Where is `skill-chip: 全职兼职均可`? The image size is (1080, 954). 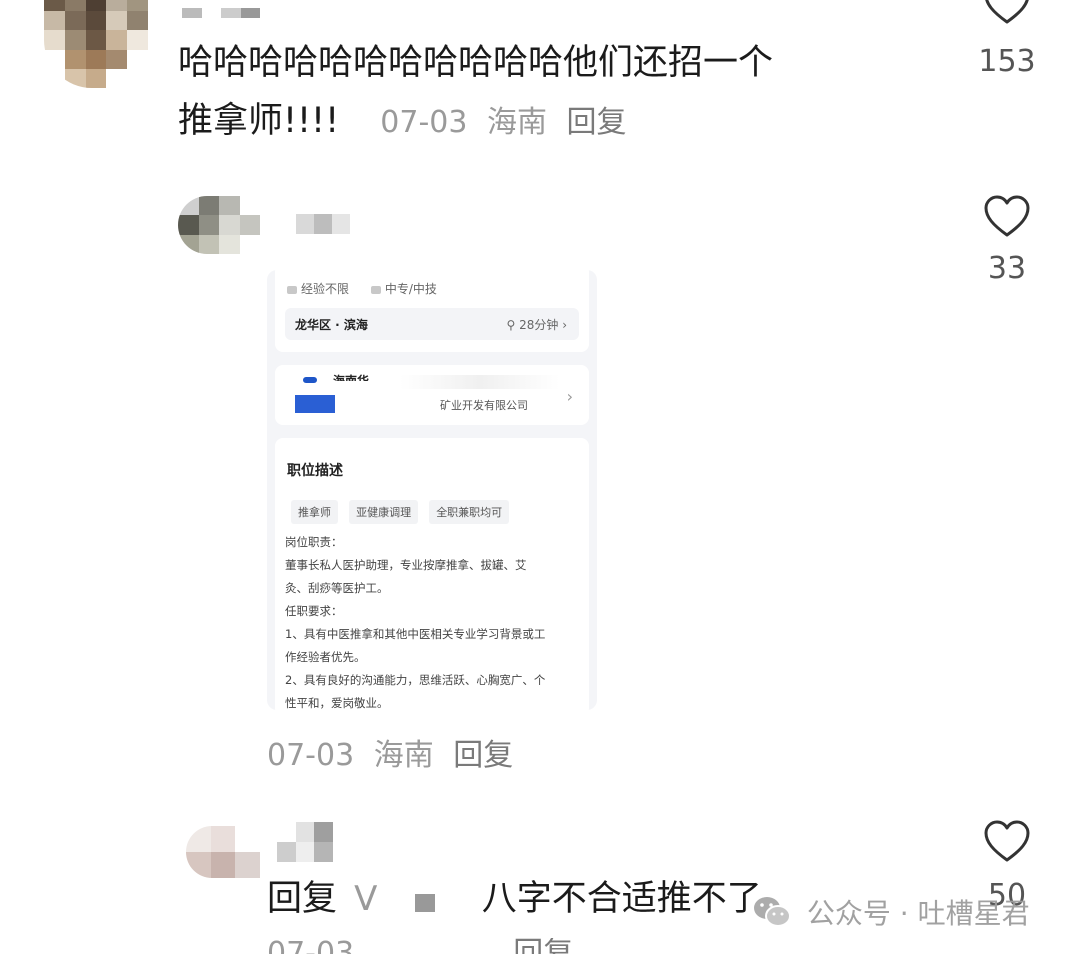 skill-chip: 全职兼职均可 is located at coordinates (469, 512).